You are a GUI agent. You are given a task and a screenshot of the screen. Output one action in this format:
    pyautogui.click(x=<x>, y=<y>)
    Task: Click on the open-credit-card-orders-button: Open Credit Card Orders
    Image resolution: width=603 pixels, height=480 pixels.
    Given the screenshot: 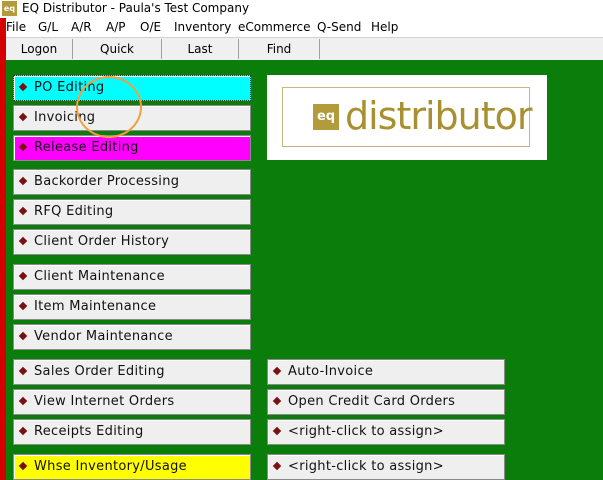 What is the action you would take?
    pyautogui.click(x=386, y=402)
    